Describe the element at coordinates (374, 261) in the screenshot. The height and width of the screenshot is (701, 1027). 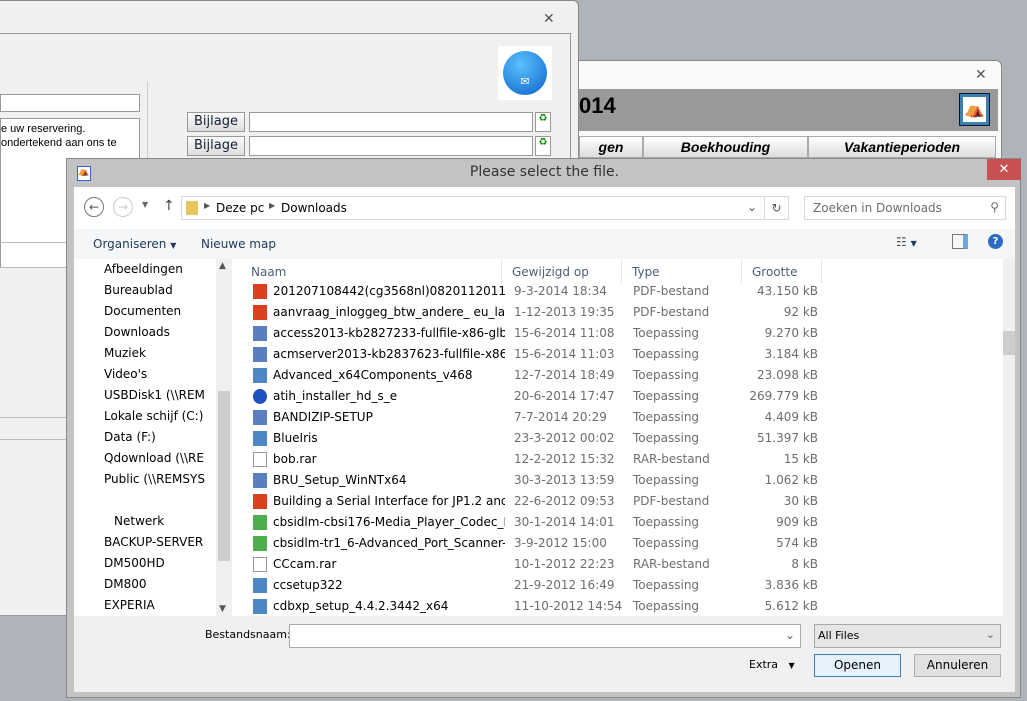
I see `sort-ascending-icon: ^` at that location.